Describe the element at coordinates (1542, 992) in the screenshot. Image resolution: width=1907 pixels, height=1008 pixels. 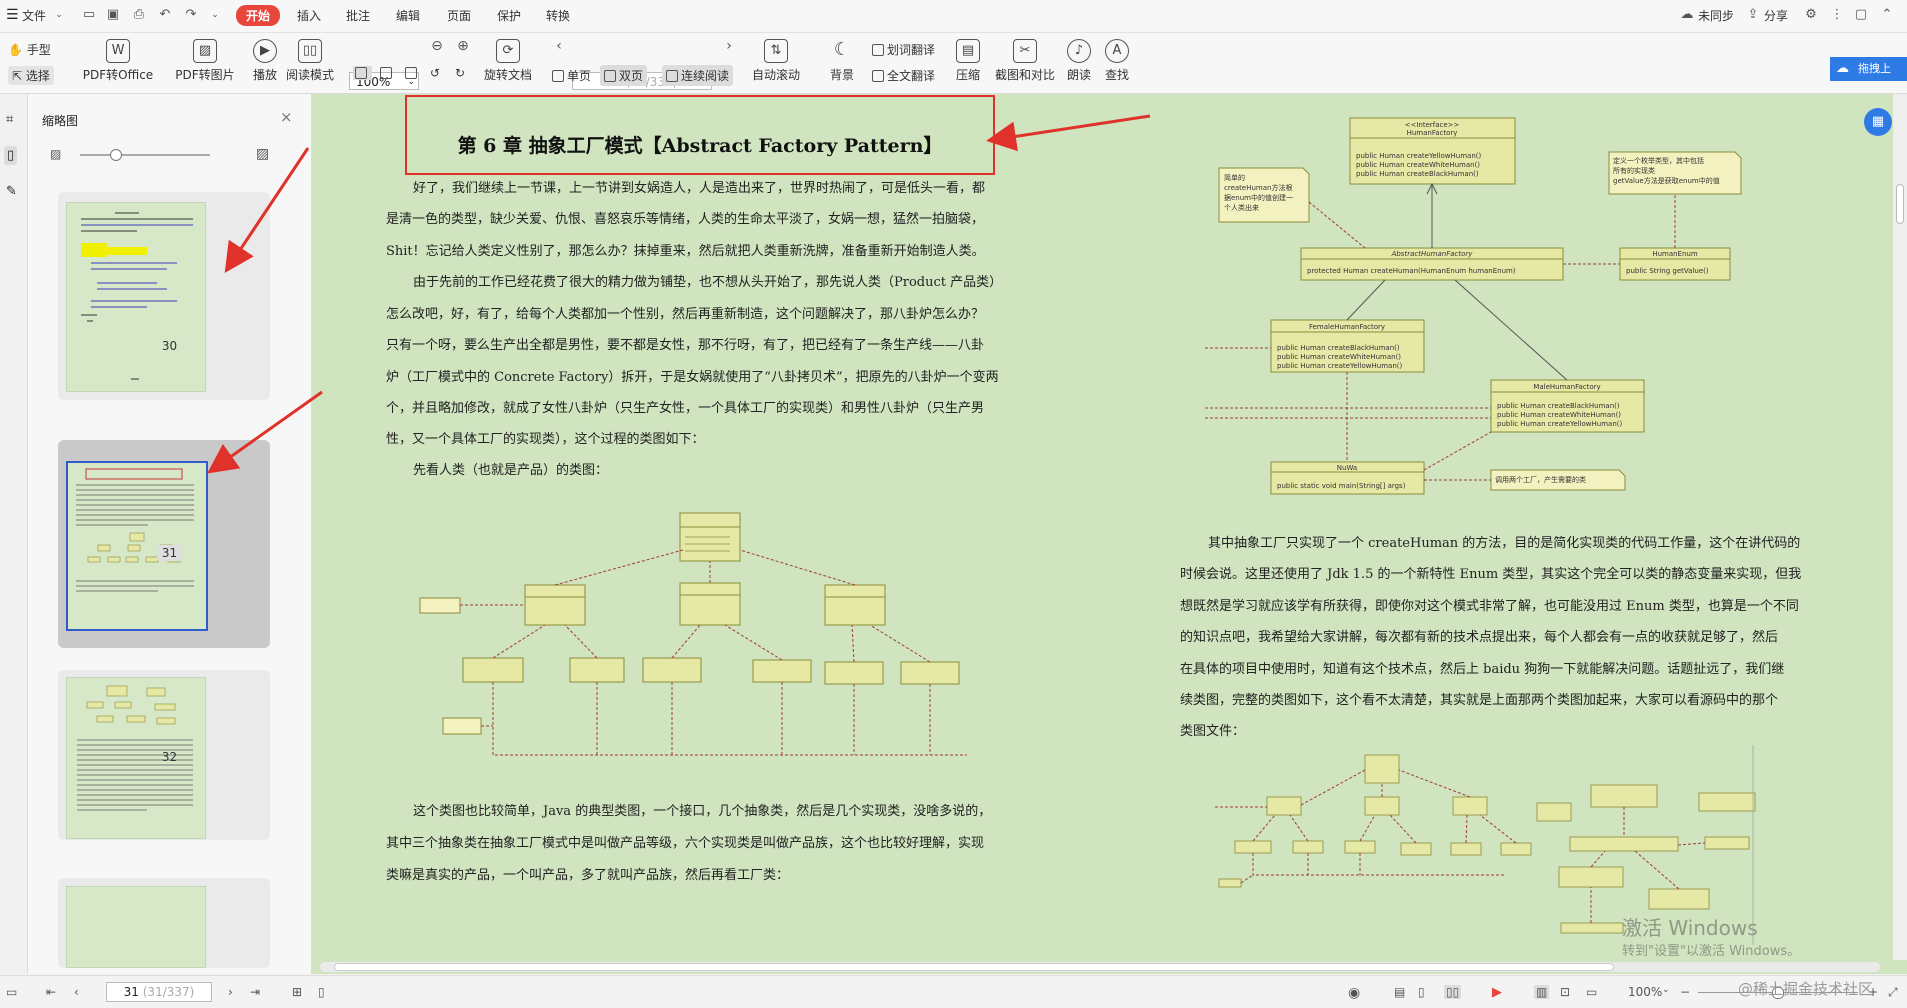
I see `fit-width-icon: ▥` at that location.